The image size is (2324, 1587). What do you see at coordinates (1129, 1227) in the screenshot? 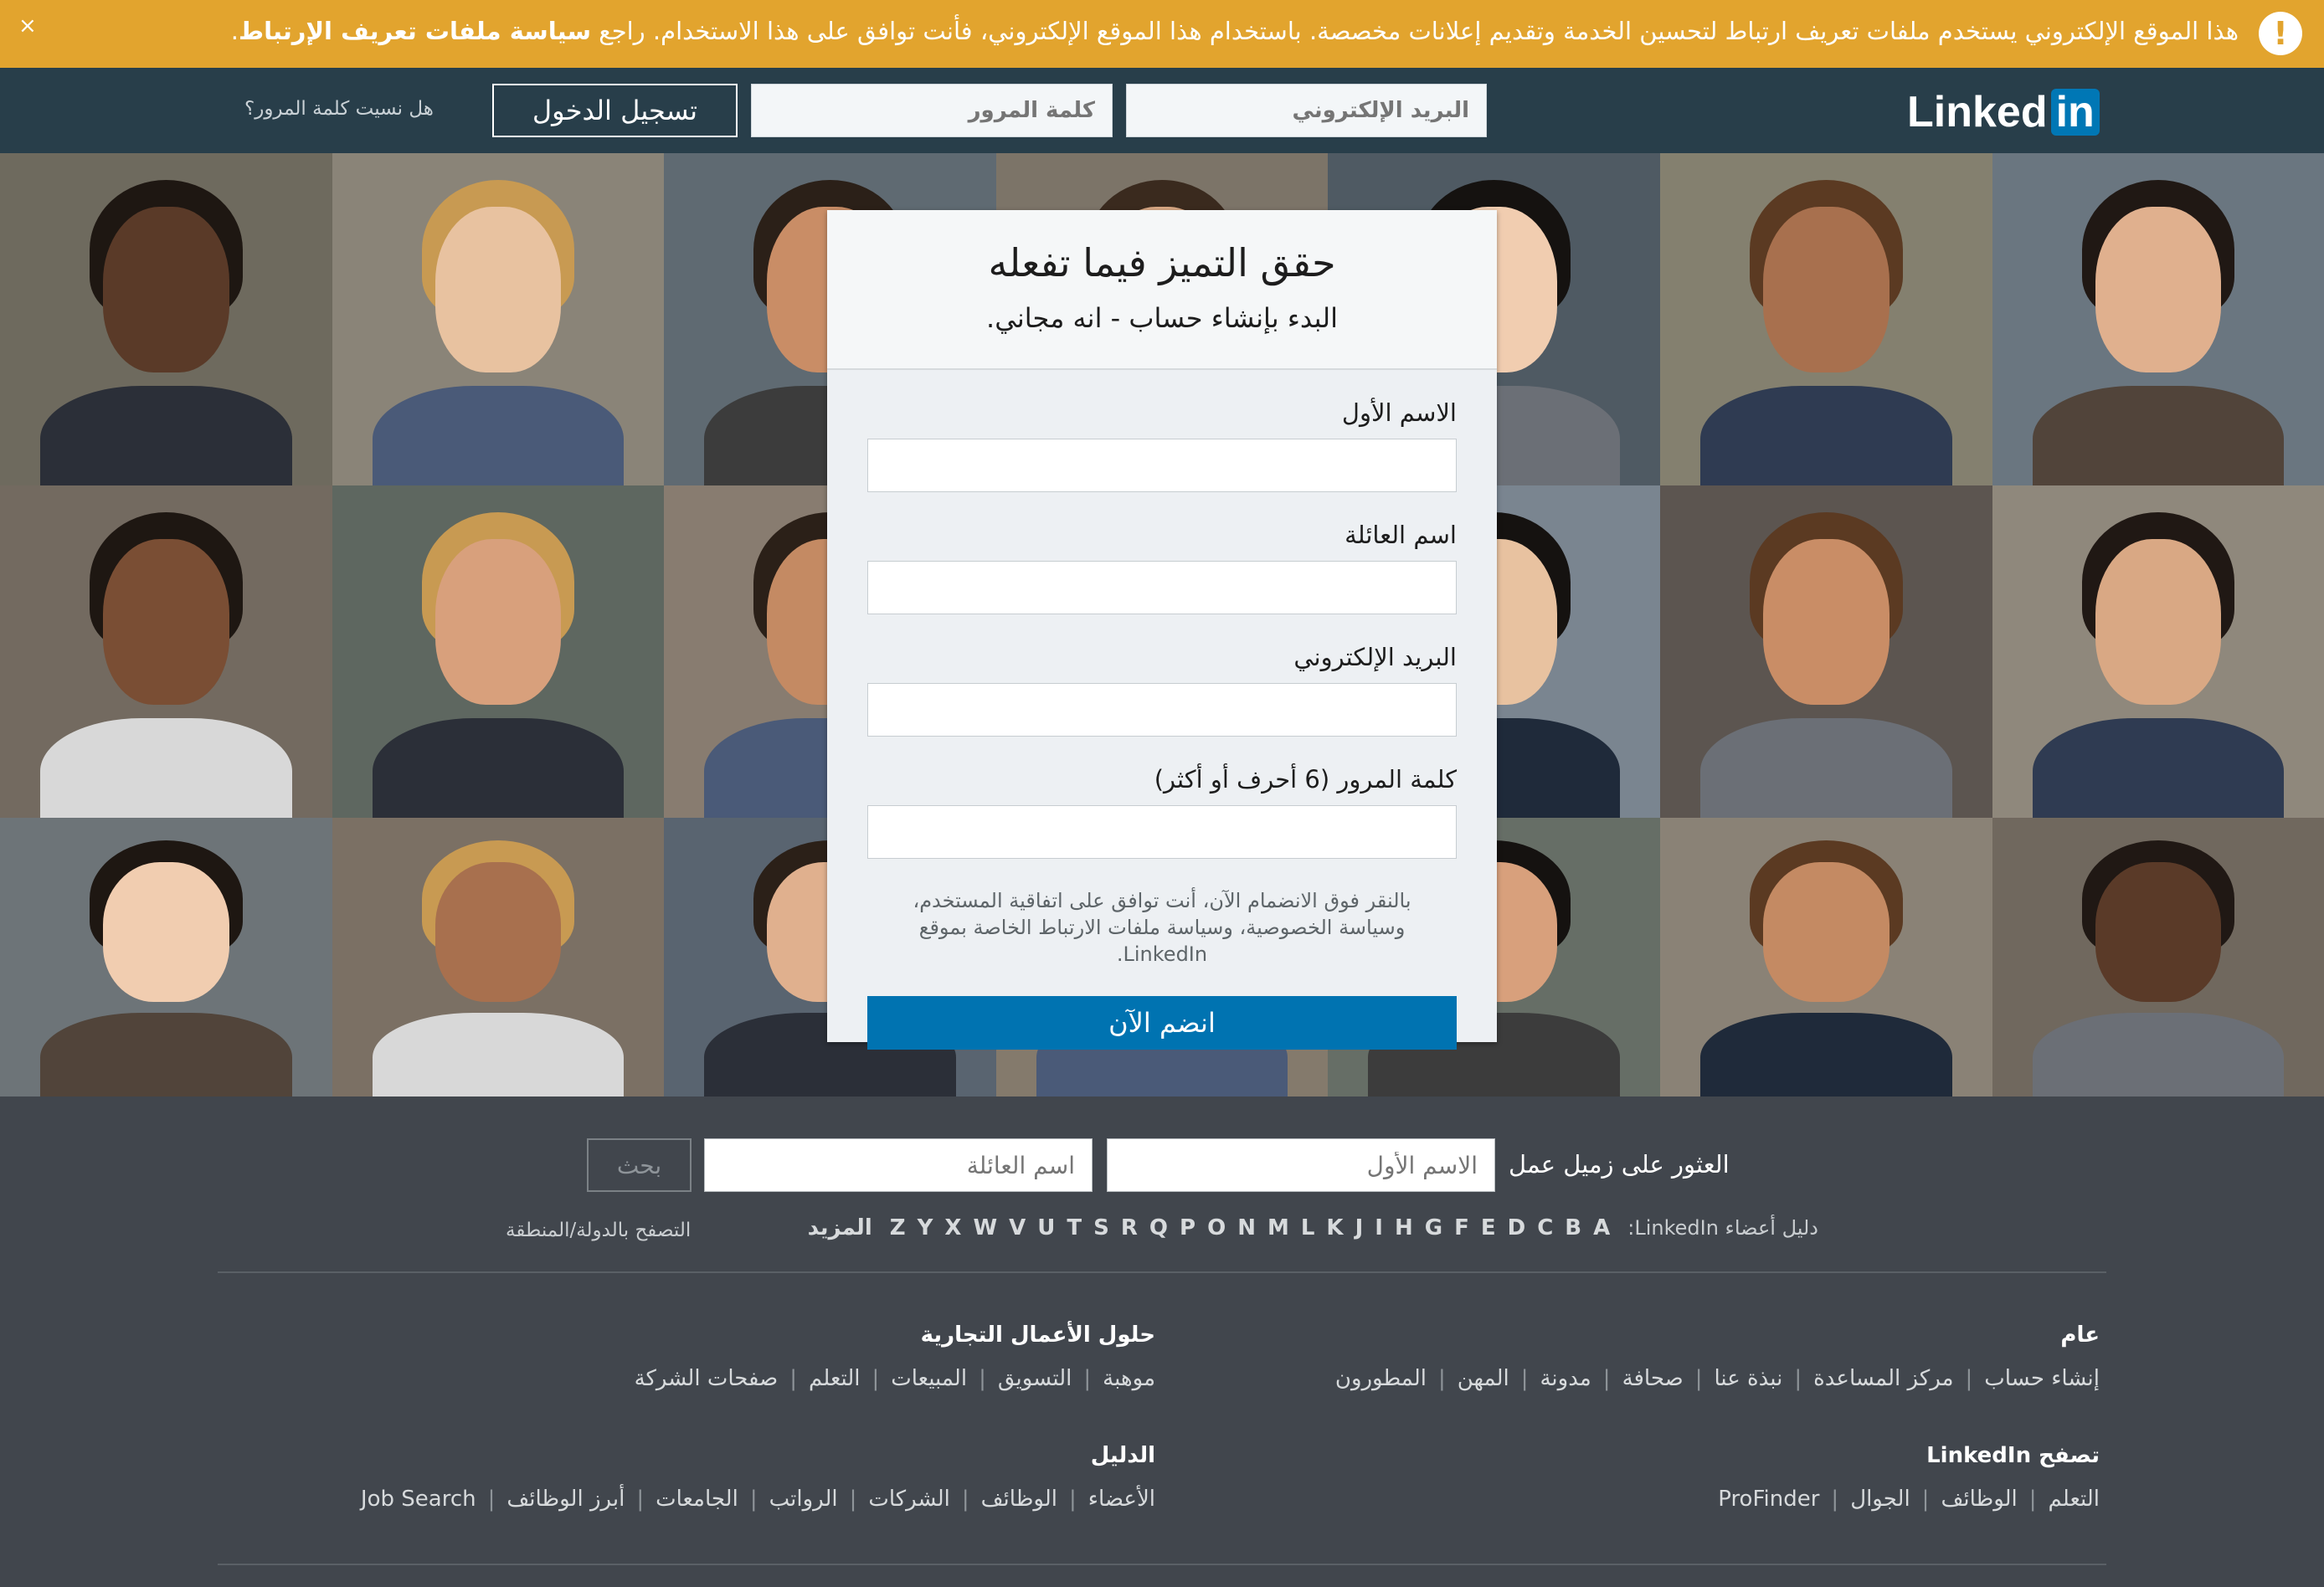
I see `directory-letter-r: R` at bounding box center [1129, 1227].